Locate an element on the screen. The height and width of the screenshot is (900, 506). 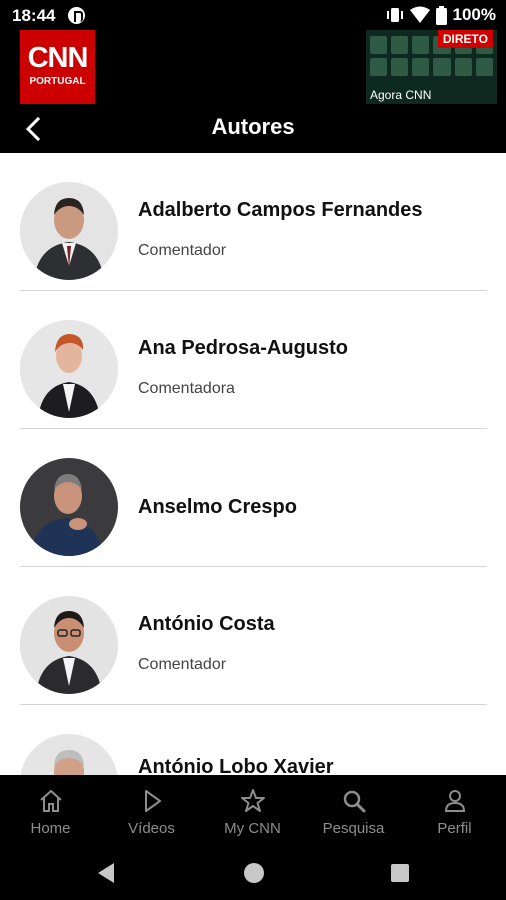
author-name: António Costa is located at coordinates (206, 624).